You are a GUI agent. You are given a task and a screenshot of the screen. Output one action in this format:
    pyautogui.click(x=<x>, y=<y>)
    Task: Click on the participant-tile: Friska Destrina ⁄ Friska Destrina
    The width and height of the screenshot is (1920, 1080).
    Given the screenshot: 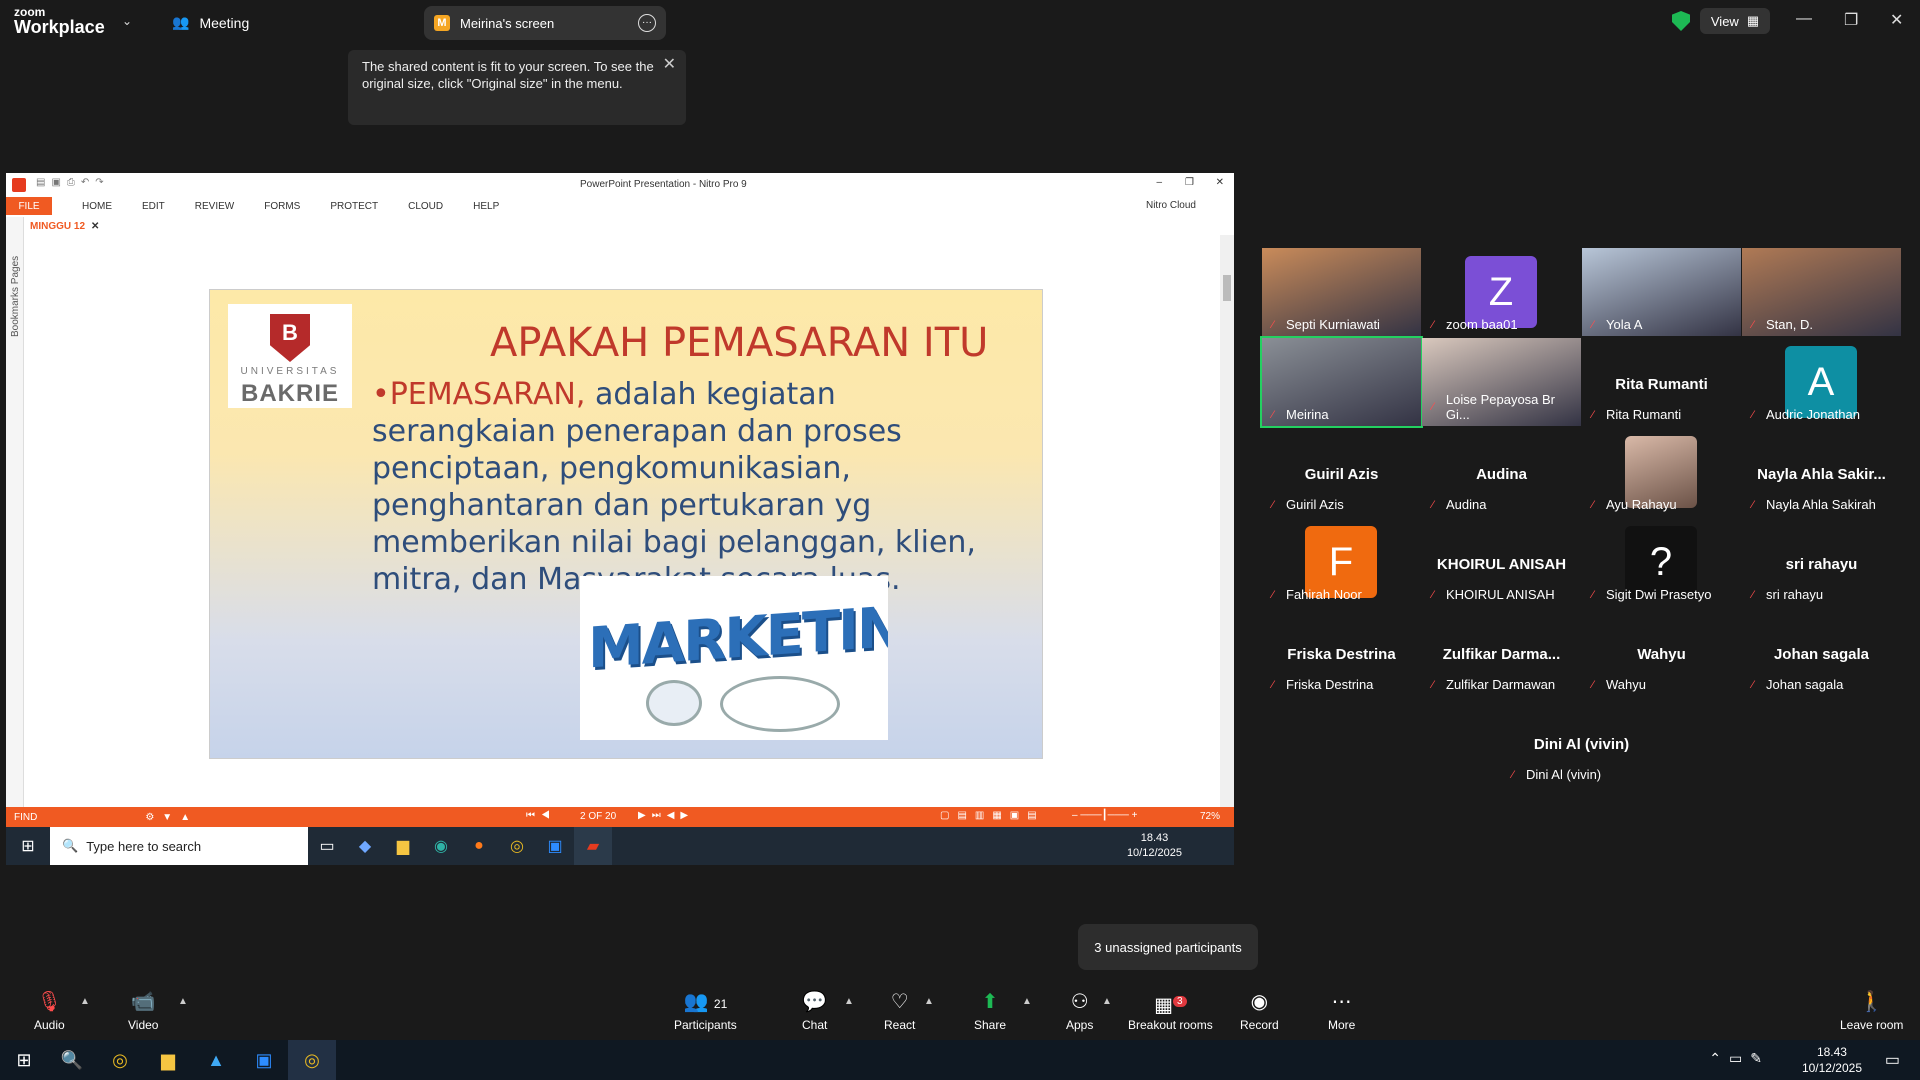 What is the action you would take?
    pyautogui.click(x=1341, y=652)
    